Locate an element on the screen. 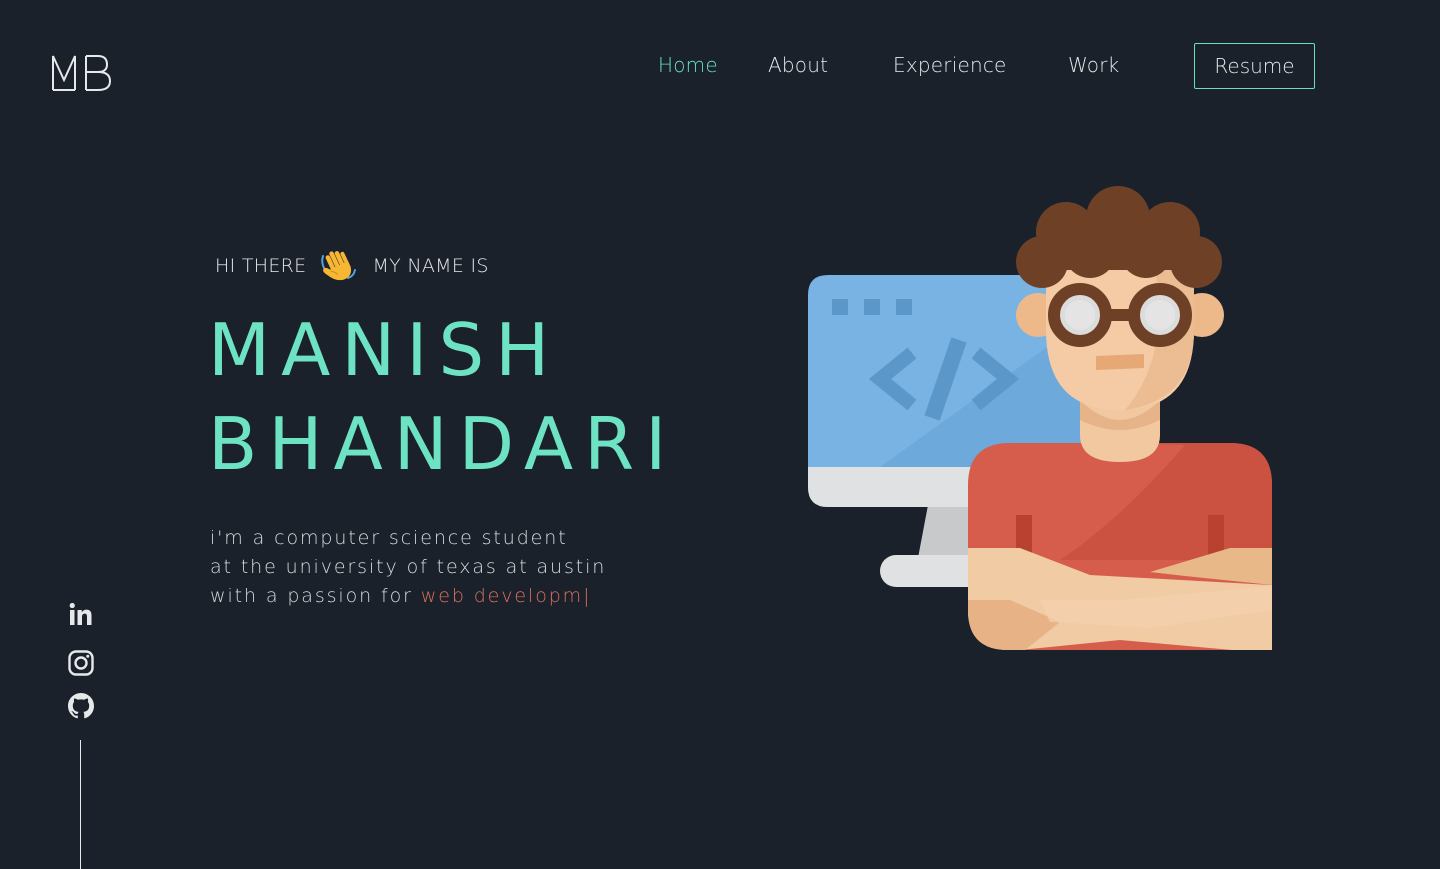 This screenshot has height=869, width=1440. nav-item-about: About is located at coordinates (798, 65).